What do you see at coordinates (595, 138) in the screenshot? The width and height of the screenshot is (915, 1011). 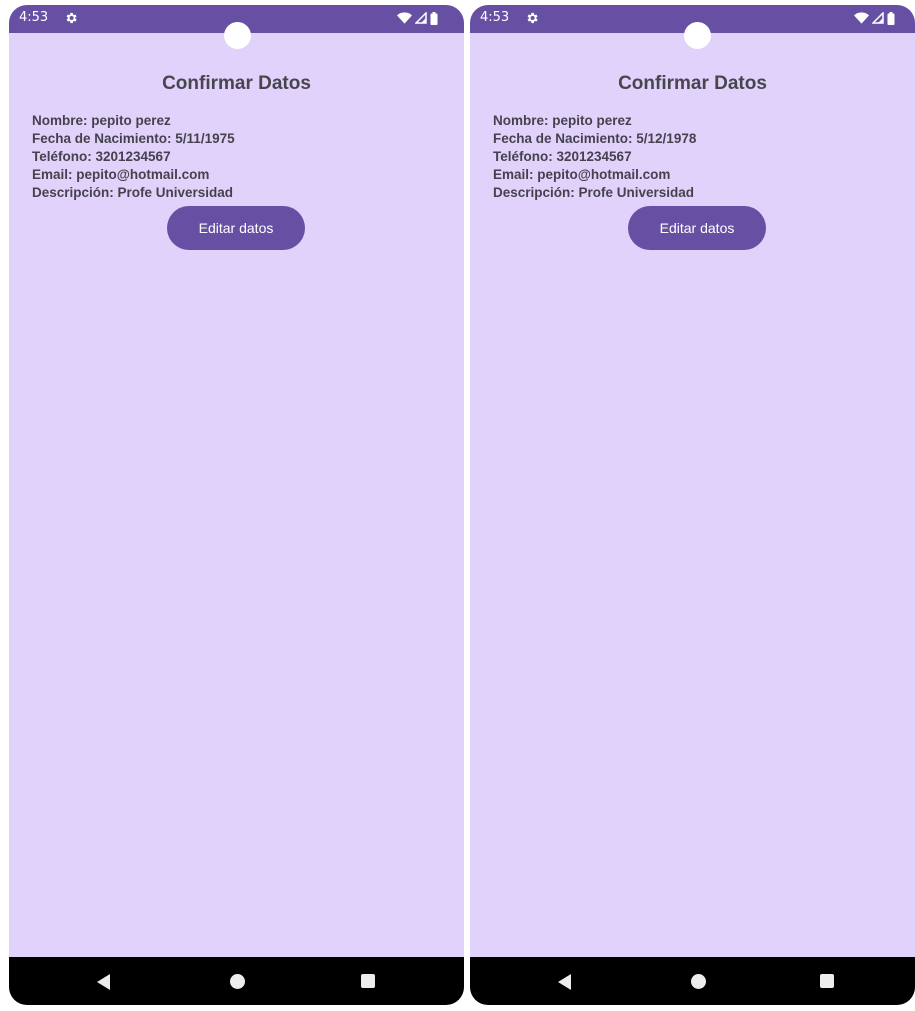 I see `field-fecha-nacimiento: Fecha de Nacimiento: 5/12/1978` at bounding box center [595, 138].